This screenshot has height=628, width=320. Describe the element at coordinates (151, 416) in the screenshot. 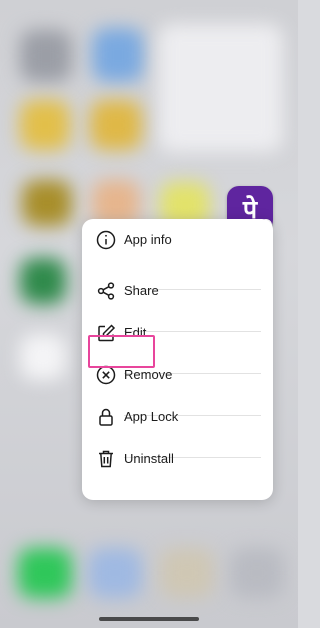

I see `menu-item-label: App Lock` at that location.